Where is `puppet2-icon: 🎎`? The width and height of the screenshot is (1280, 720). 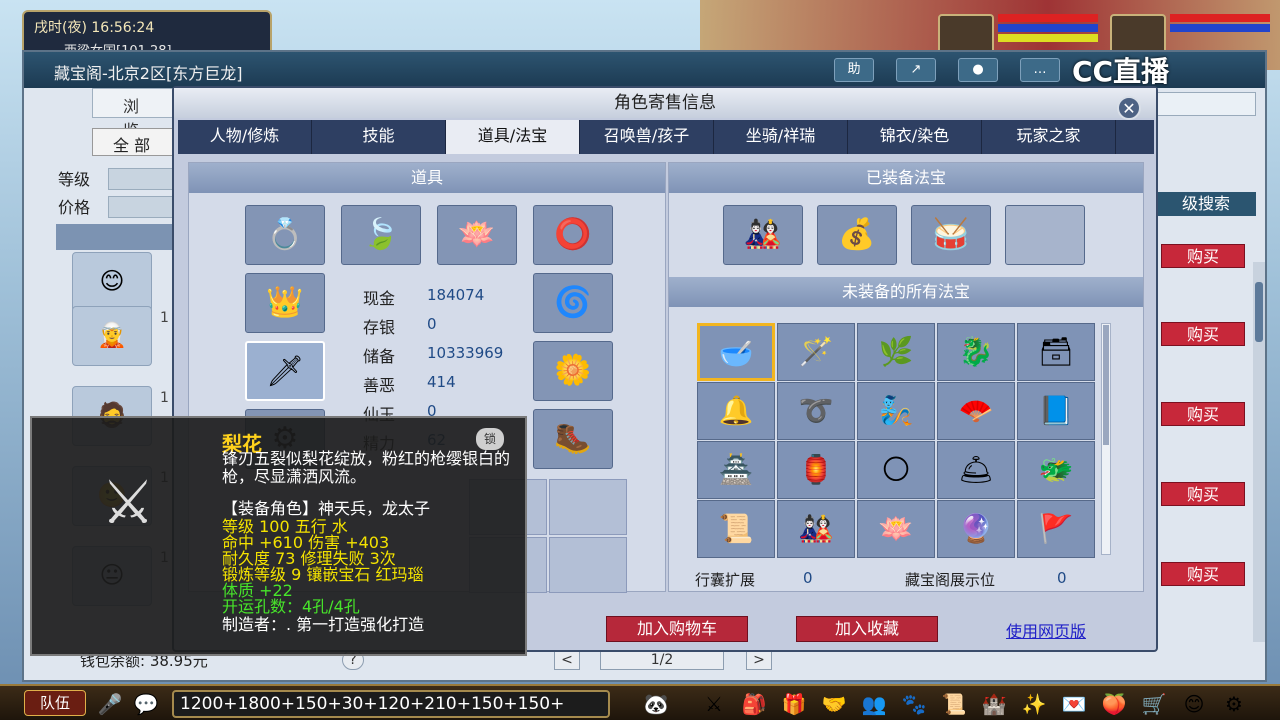 puppet2-icon: 🎎 is located at coordinates (816, 529).